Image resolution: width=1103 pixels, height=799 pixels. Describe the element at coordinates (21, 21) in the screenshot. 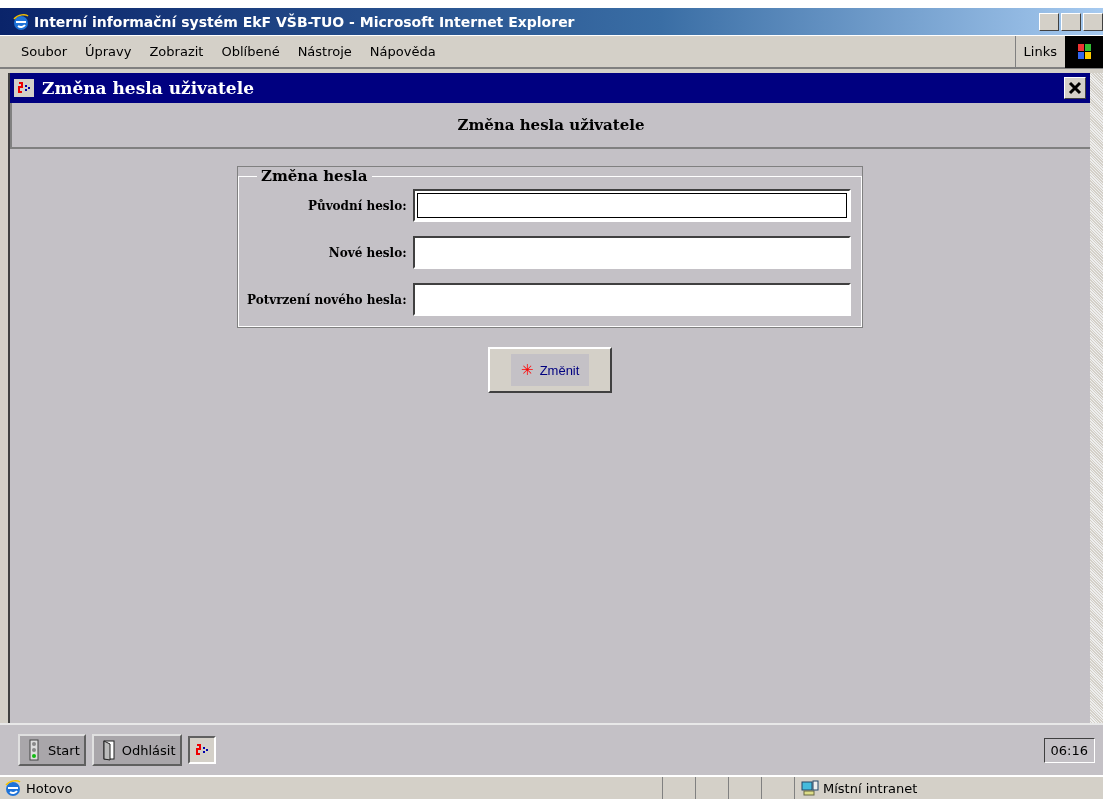

I see `browser-icon` at that location.